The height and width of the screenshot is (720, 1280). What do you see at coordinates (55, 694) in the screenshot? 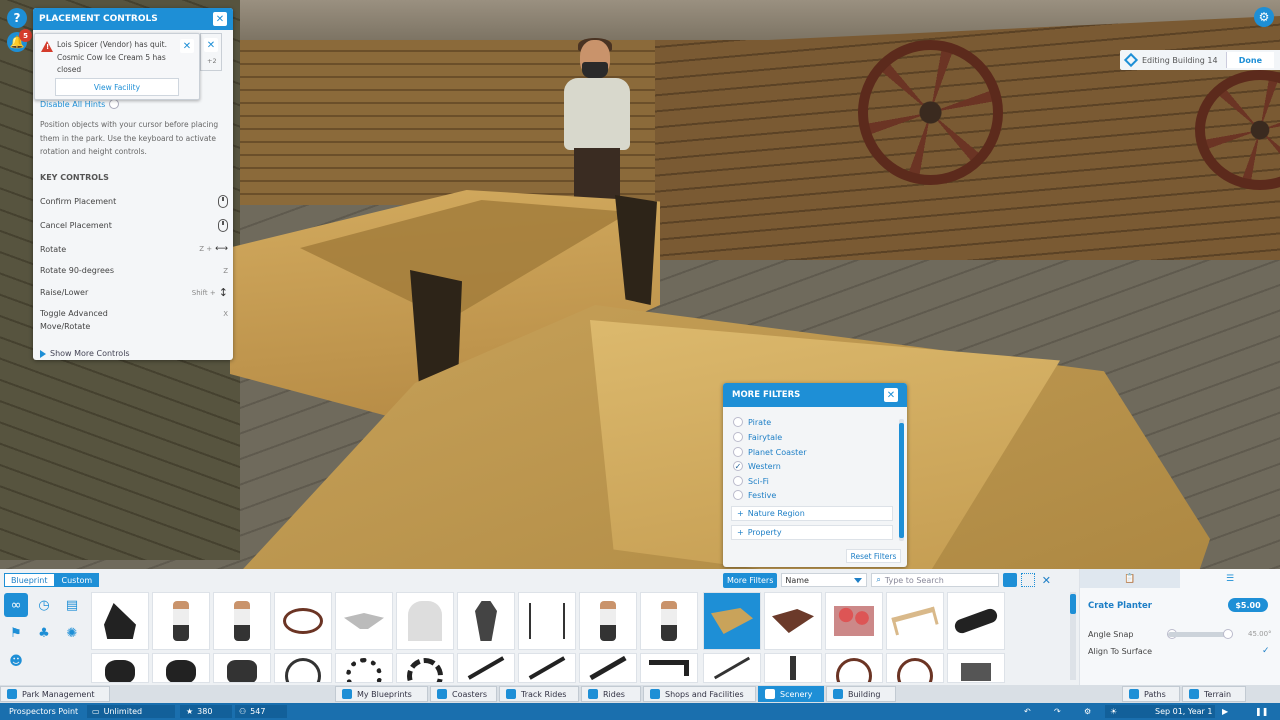
I see `park-management-button: Park Management` at bounding box center [55, 694].